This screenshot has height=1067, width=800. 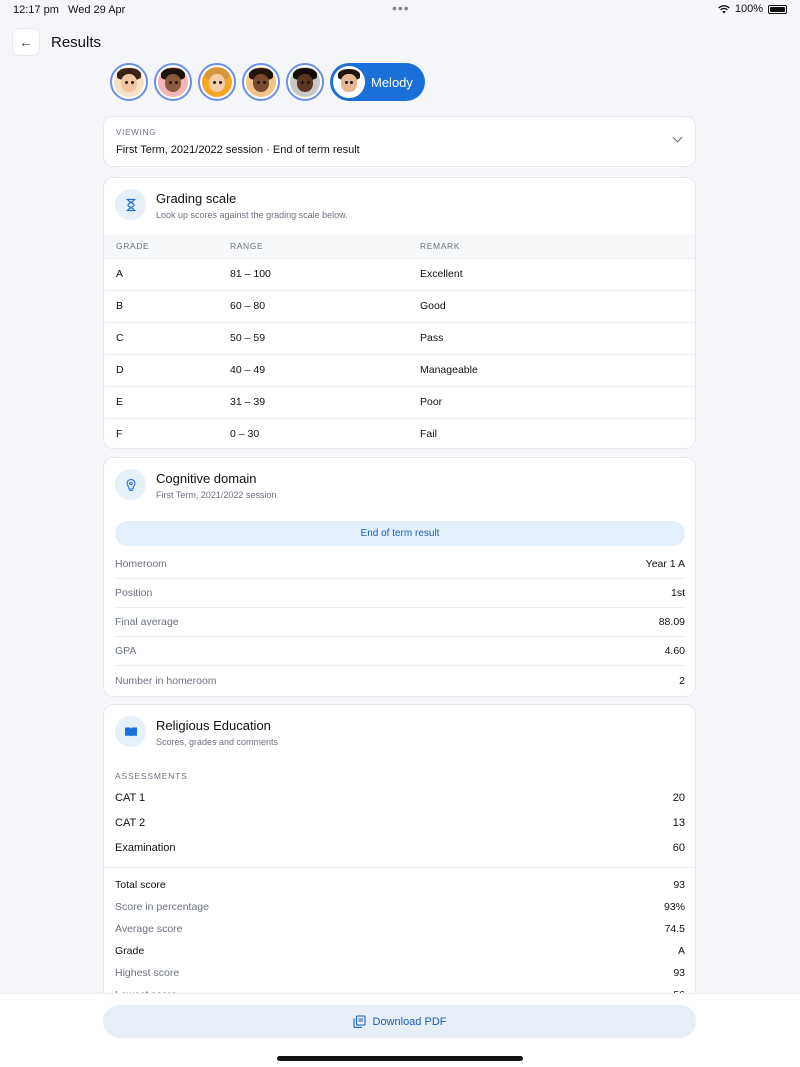 I want to click on viewing-label: VIEWING, so click(x=136, y=132).